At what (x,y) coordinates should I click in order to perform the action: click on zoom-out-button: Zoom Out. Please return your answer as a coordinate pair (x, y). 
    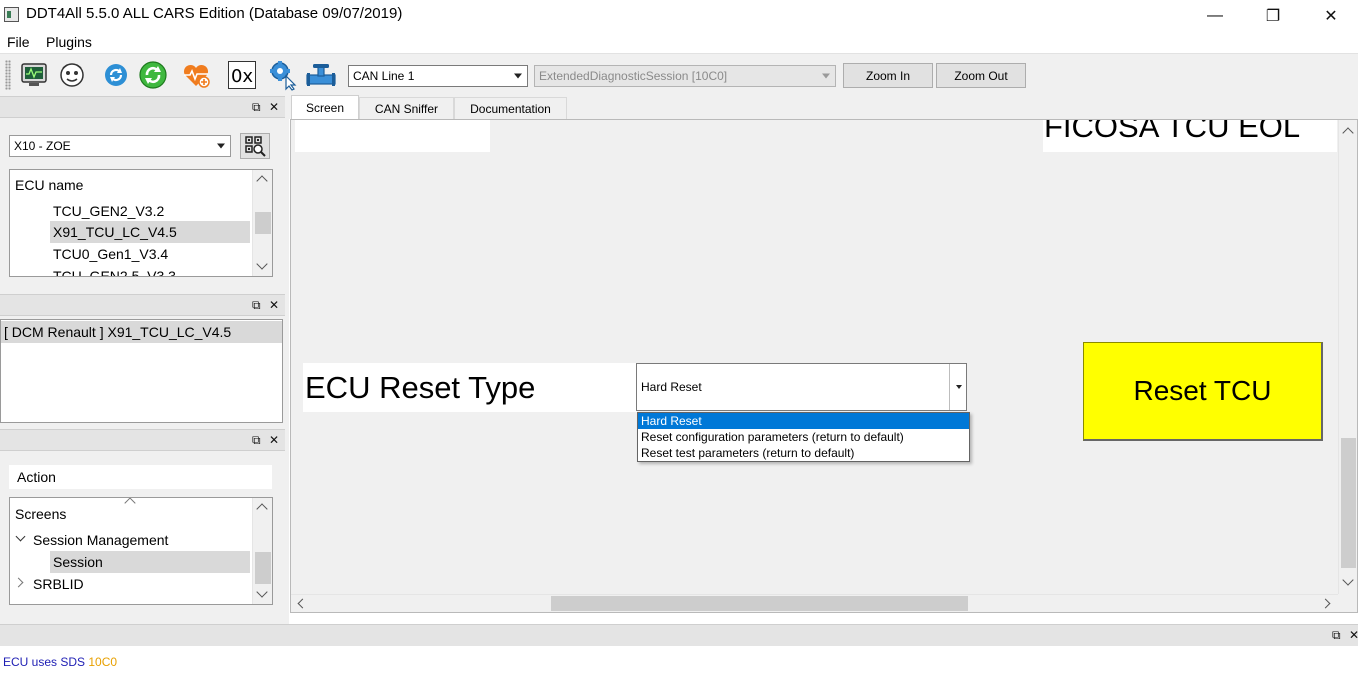
    Looking at the image, I should click on (981, 75).